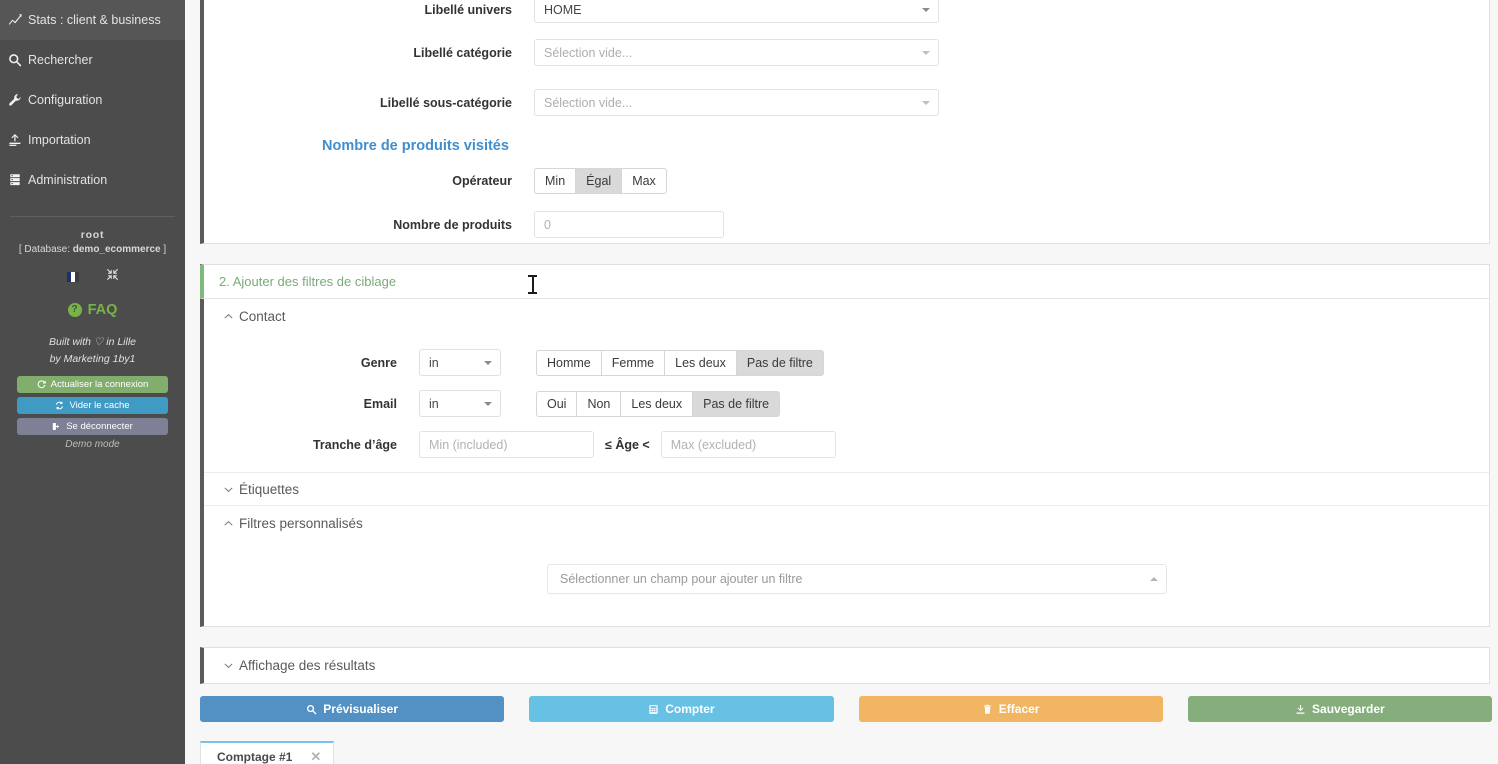  I want to click on email-option-les-deux: Les deux, so click(656, 403).